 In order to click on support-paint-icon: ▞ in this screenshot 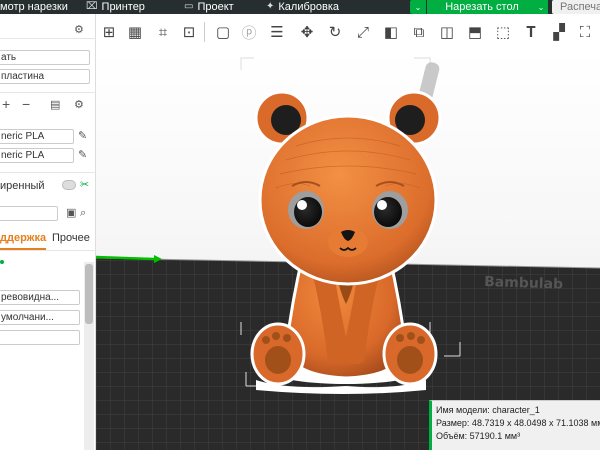, I will do `click(559, 32)`.